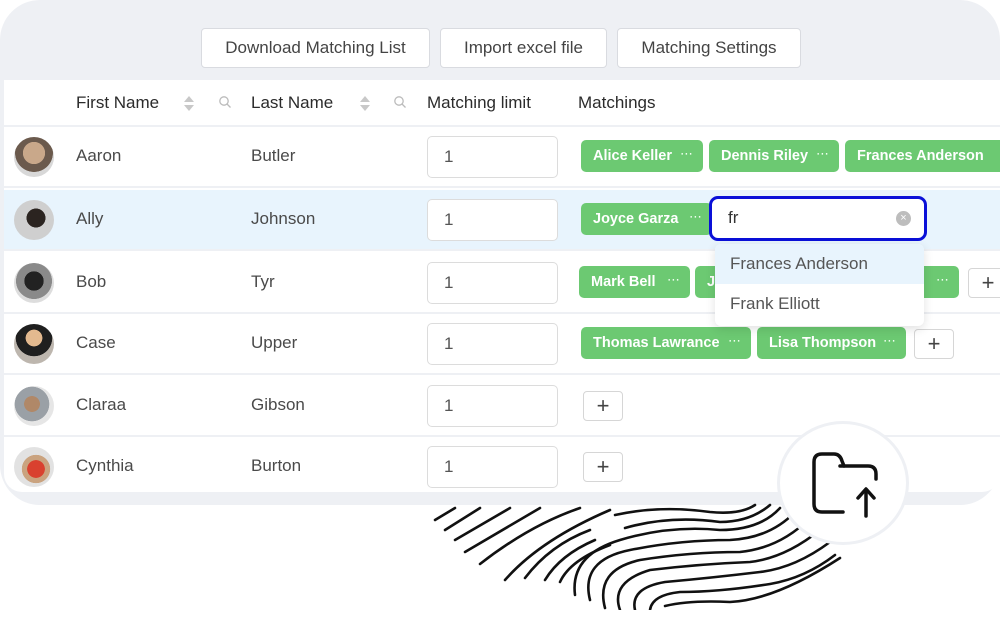 The width and height of the screenshot is (1000, 622). I want to click on matching-tag: Joyce Garza ⋯, so click(646, 219).